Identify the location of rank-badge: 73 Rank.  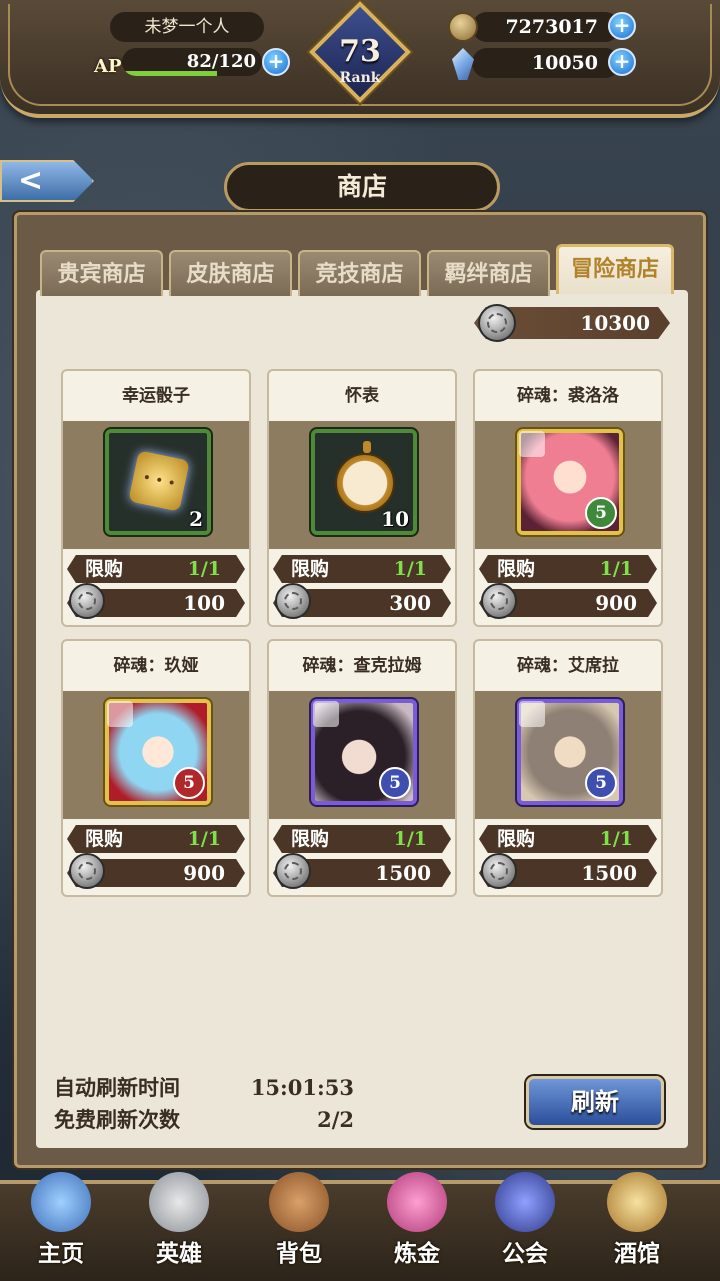
(360, 53).